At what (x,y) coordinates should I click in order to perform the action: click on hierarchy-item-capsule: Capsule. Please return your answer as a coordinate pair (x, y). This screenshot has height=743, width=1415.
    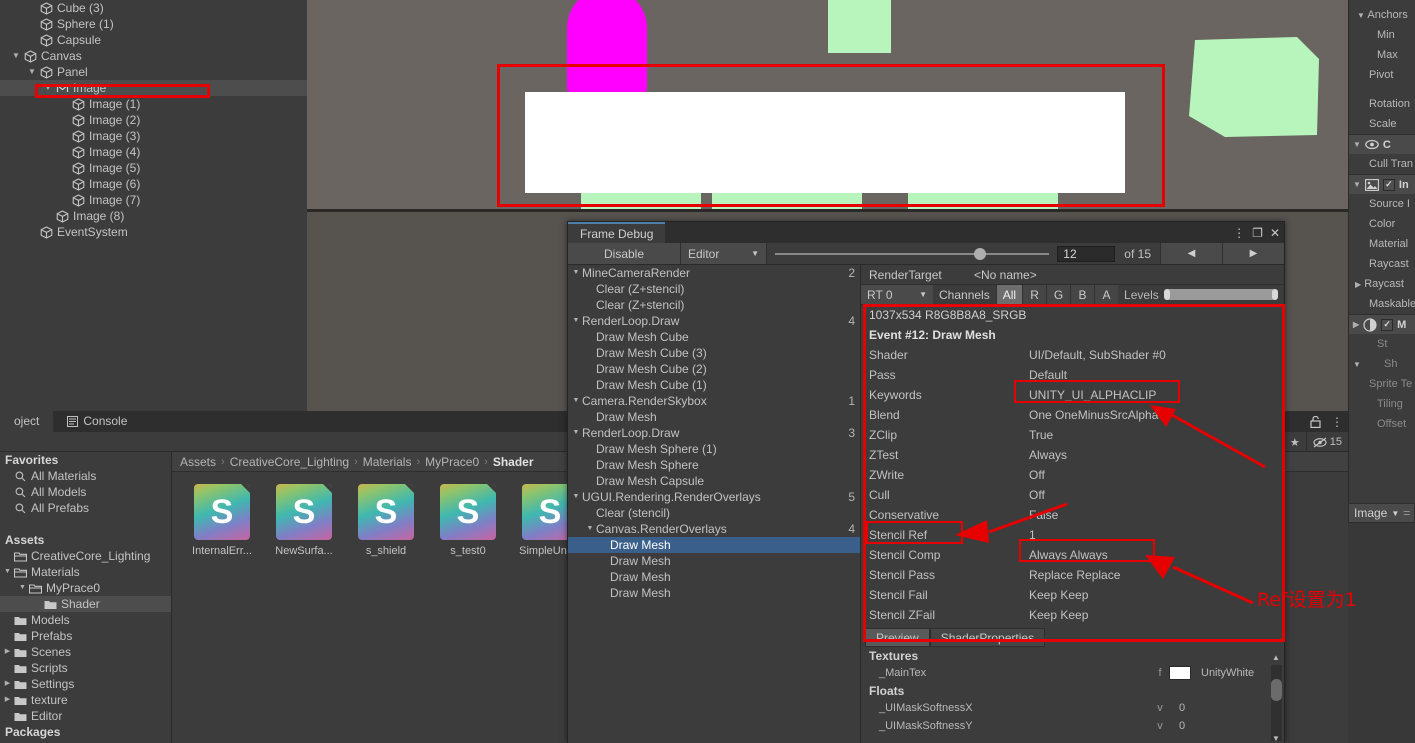
    Looking at the image, I should click on (153, 40).